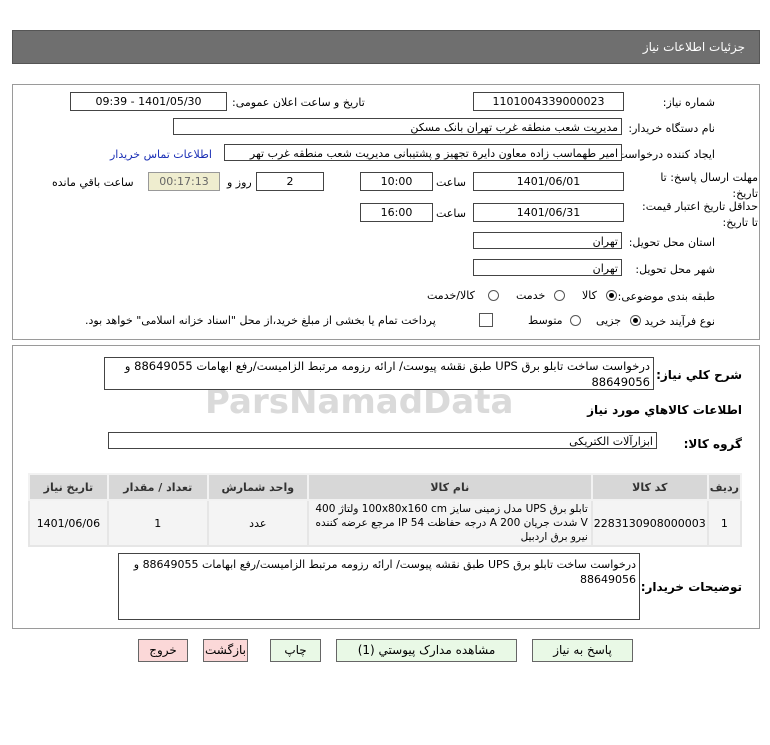 This screenshot has height=745, width=770. What do you see at coordinates (559, 295) in the screenshot?
I see `category-radio-service` at bounding box center [559, 295].